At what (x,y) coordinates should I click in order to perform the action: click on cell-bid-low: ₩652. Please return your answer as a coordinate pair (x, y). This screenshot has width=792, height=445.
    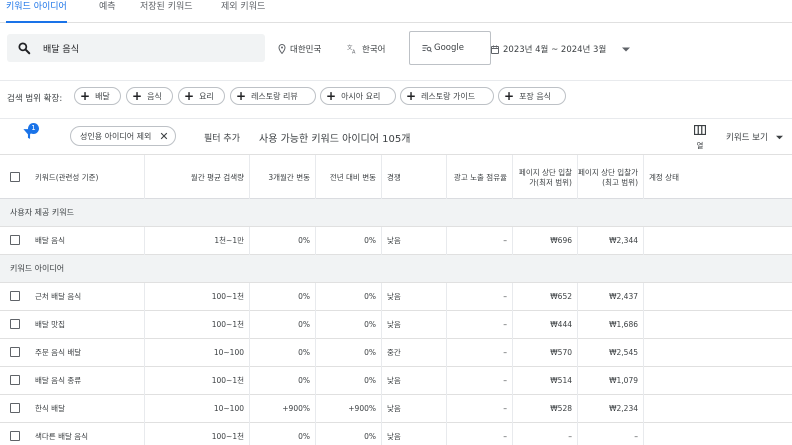
    Looking at the image, I should click on (545, 297).